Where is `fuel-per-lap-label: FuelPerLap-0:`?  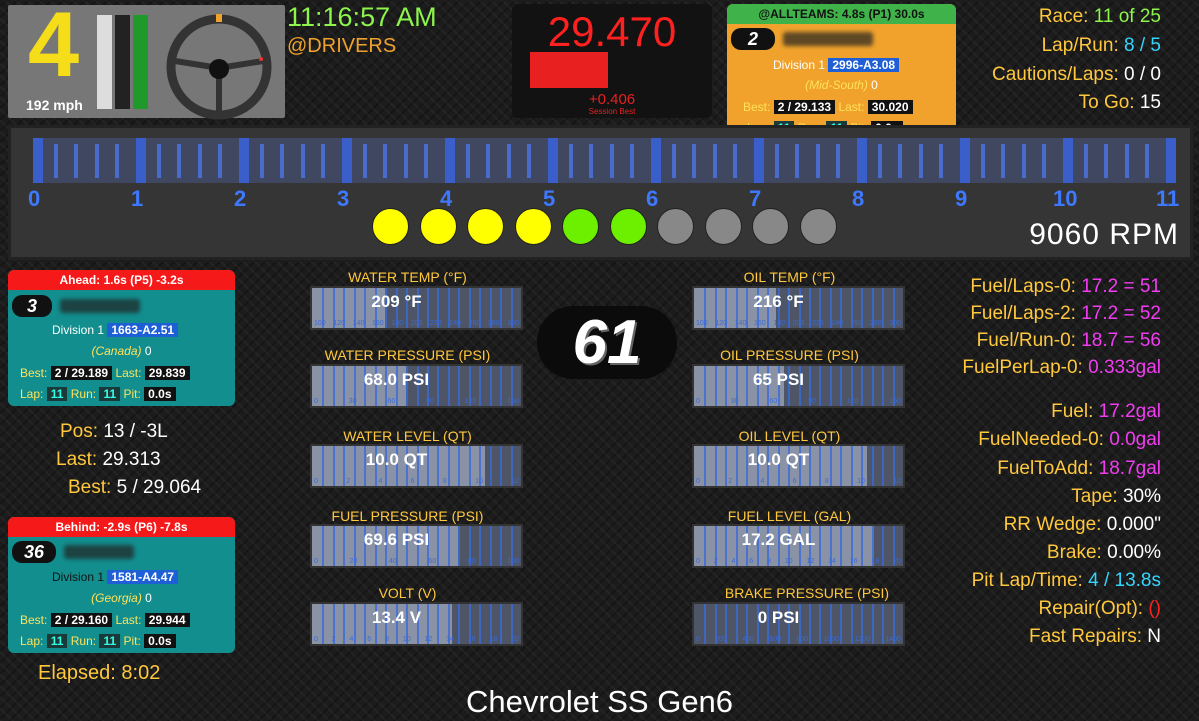 fuel-per-lap-label: FuelPerLap-0: is located at coordinates (1022, 367).